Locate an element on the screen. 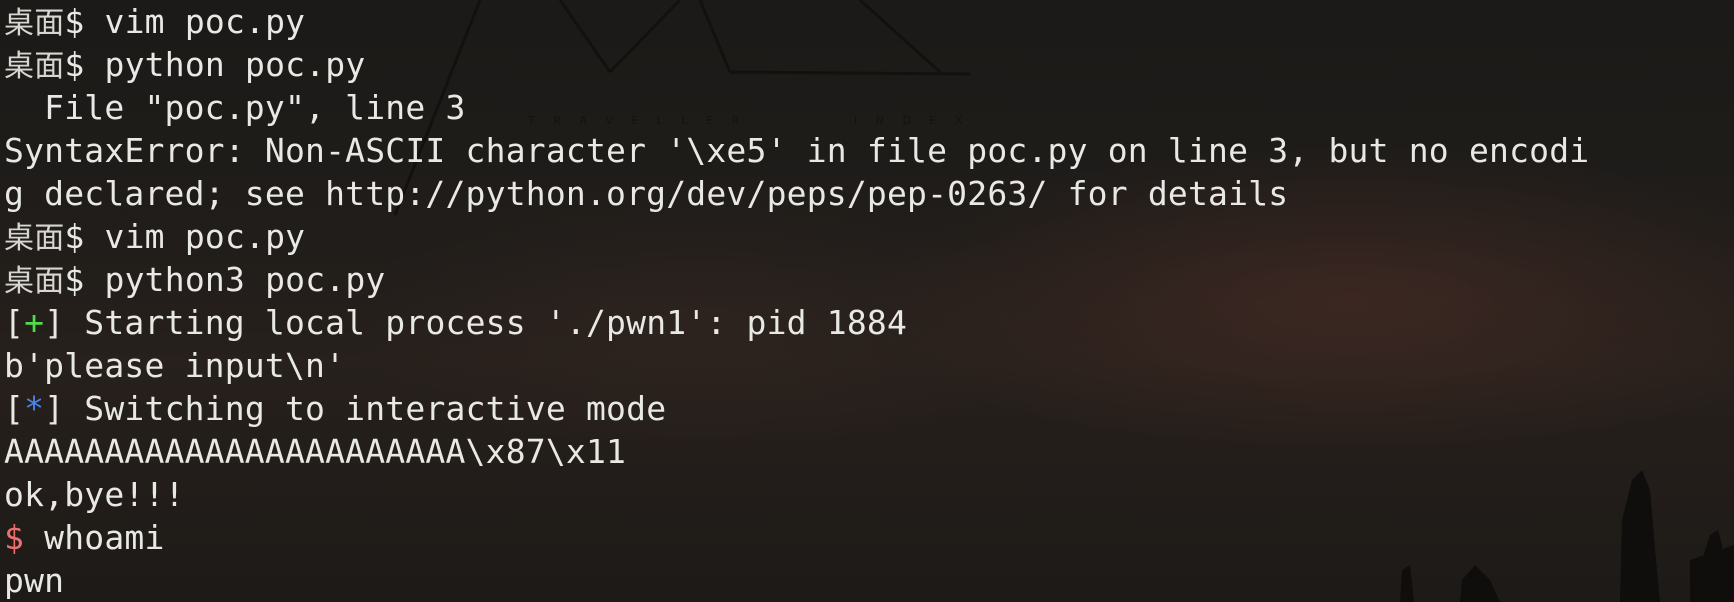  status-star-mark: * is located at coordinates (34, 408).